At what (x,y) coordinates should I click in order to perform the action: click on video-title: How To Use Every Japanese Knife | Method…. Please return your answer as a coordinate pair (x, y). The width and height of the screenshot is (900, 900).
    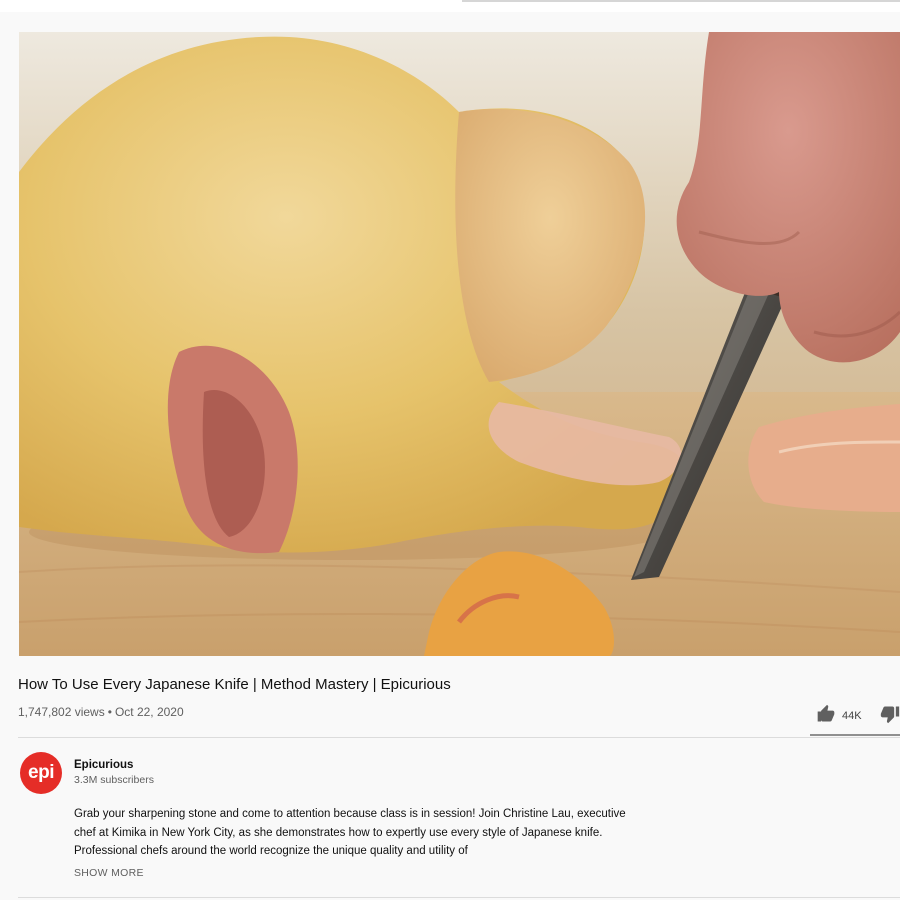
    Looking at the image, I should click on (234, 684).